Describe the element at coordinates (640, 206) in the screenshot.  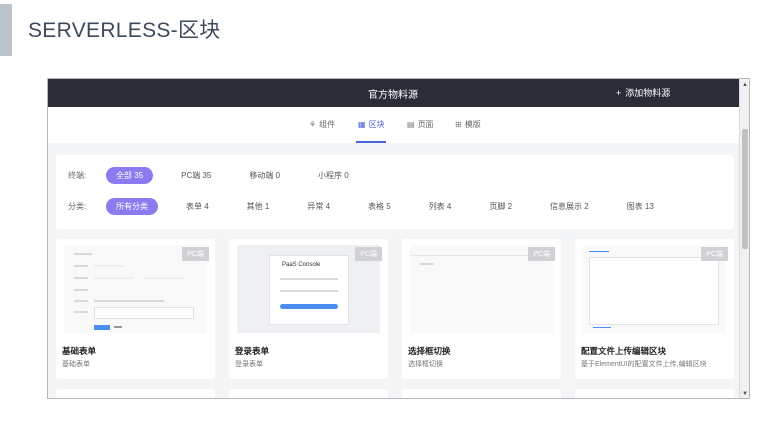
I see `filter-category-chart: 图表 13` at that location.